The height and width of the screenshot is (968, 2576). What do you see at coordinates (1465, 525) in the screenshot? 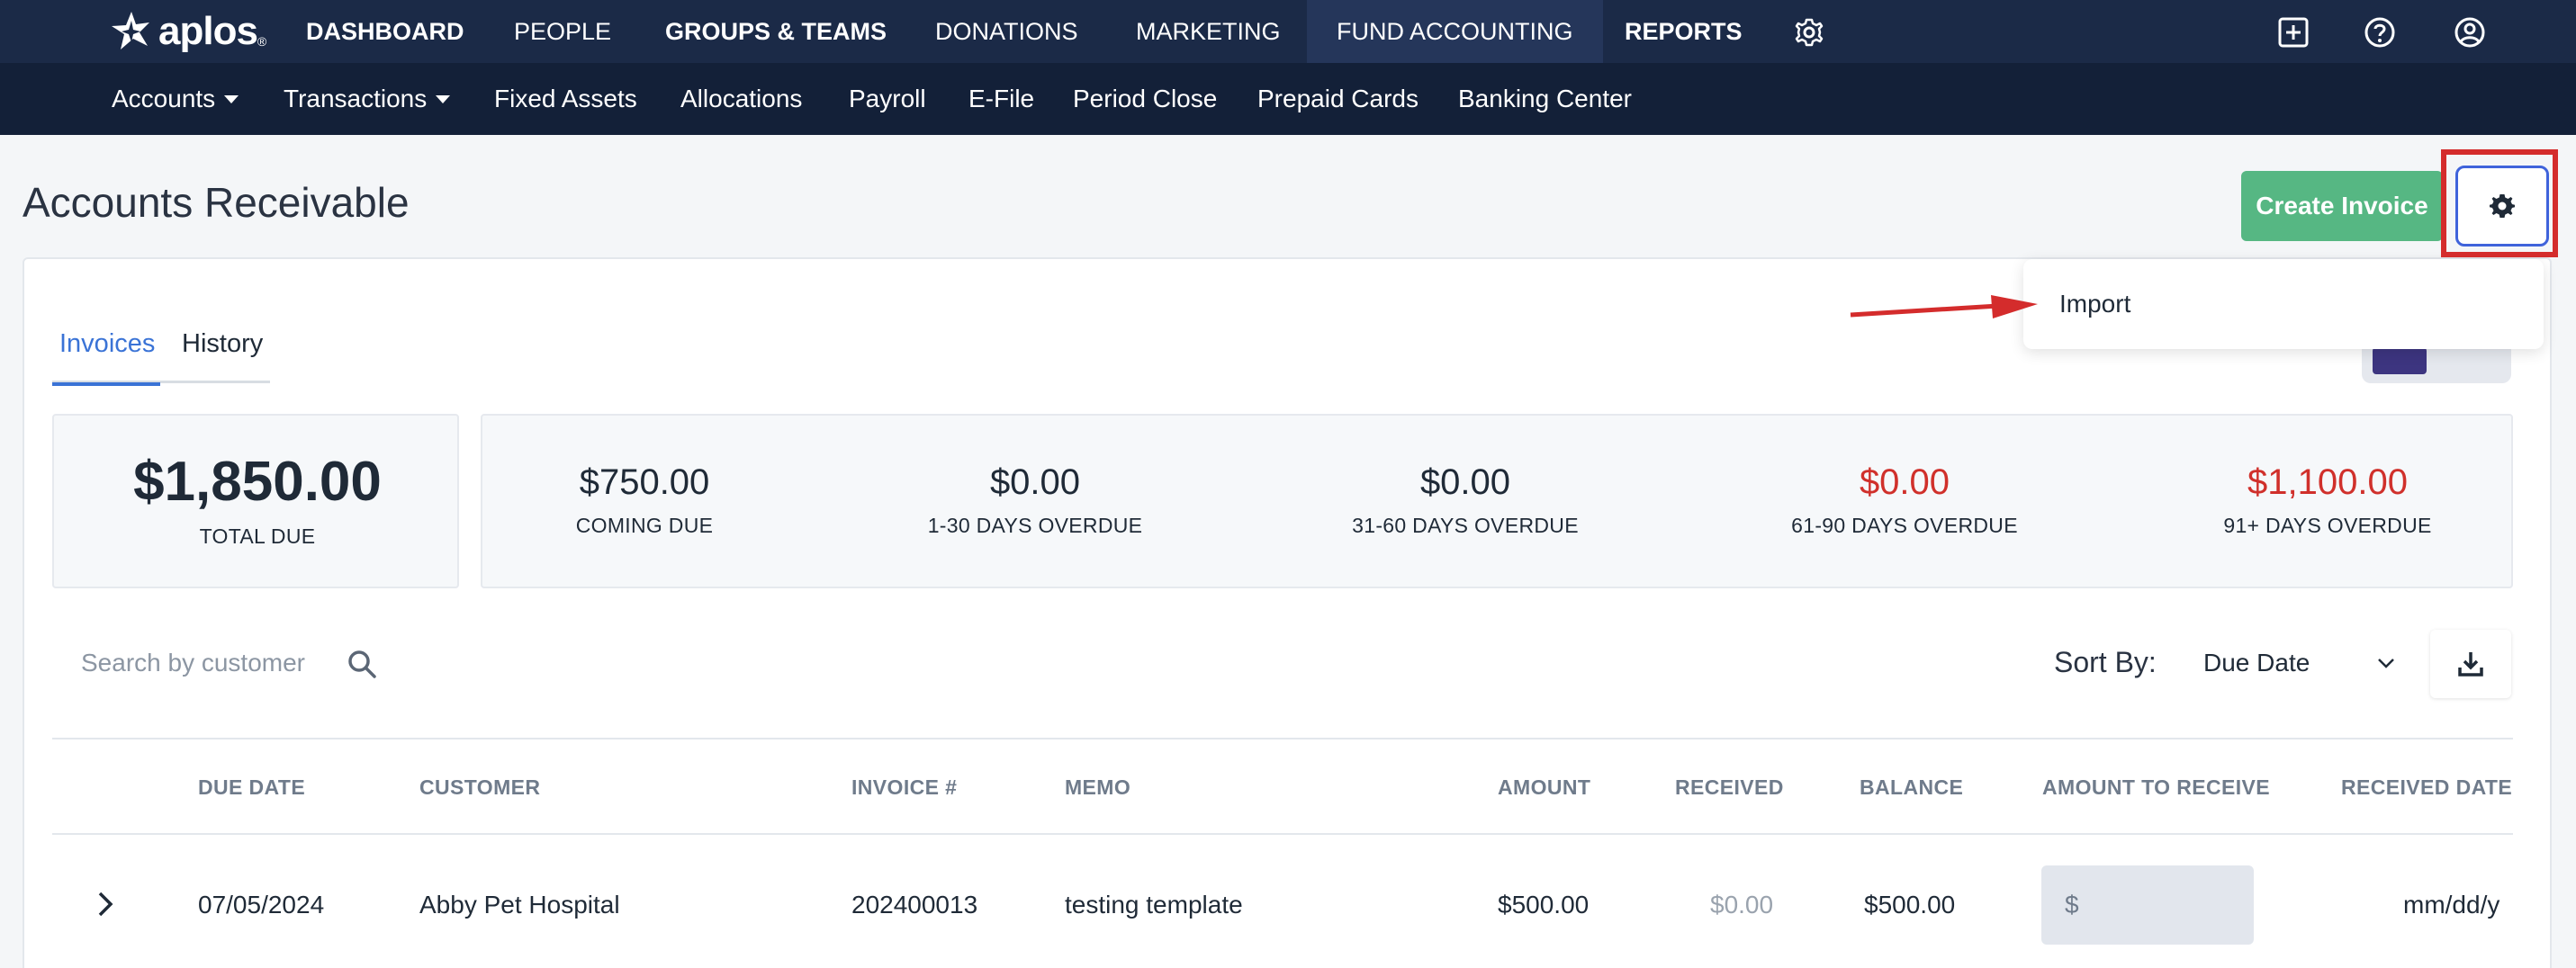
I see `overdue-31-60-label: 31-60 DAYS OVERDUE` at bounding box center [1465, 525].